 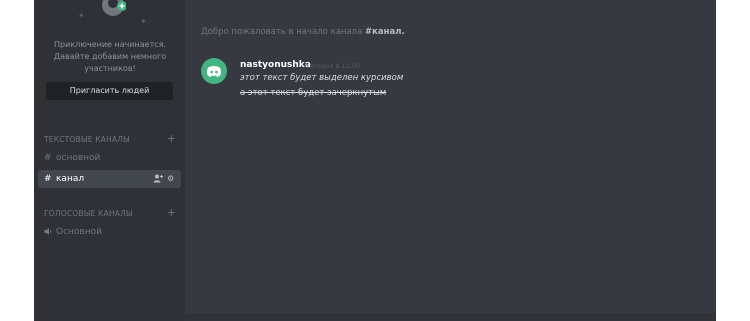 I want to click on welcome-line: Давайте добавим немного, so click(x=110, y=56).